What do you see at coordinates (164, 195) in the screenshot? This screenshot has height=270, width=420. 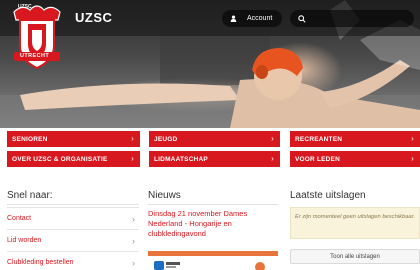 I see `news-title: Nieuws` at bounding box center [164, 195].